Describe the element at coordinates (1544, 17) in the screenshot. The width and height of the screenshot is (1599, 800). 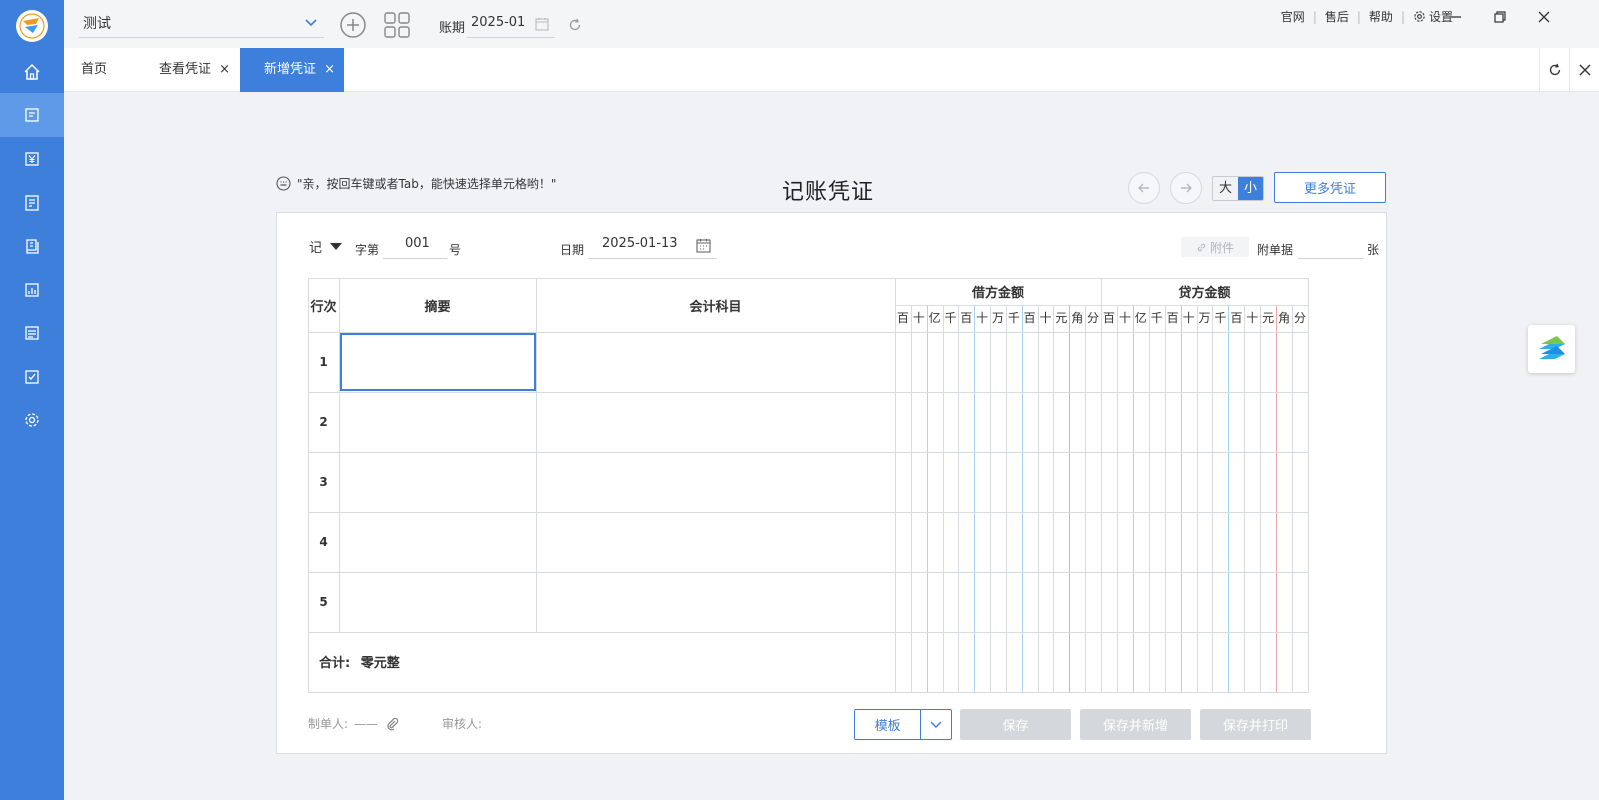
I see `close-window-button` at that location.